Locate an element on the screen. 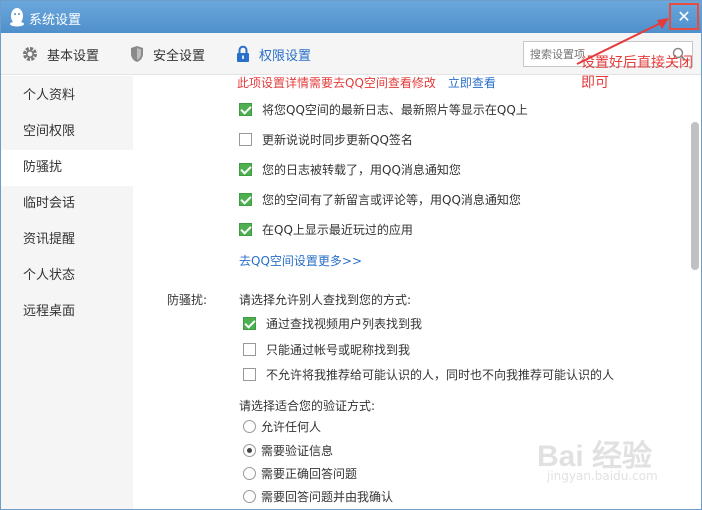 This screenshot has height=510, width=702. close-button: ✕ is located at coordinates (684, 16).